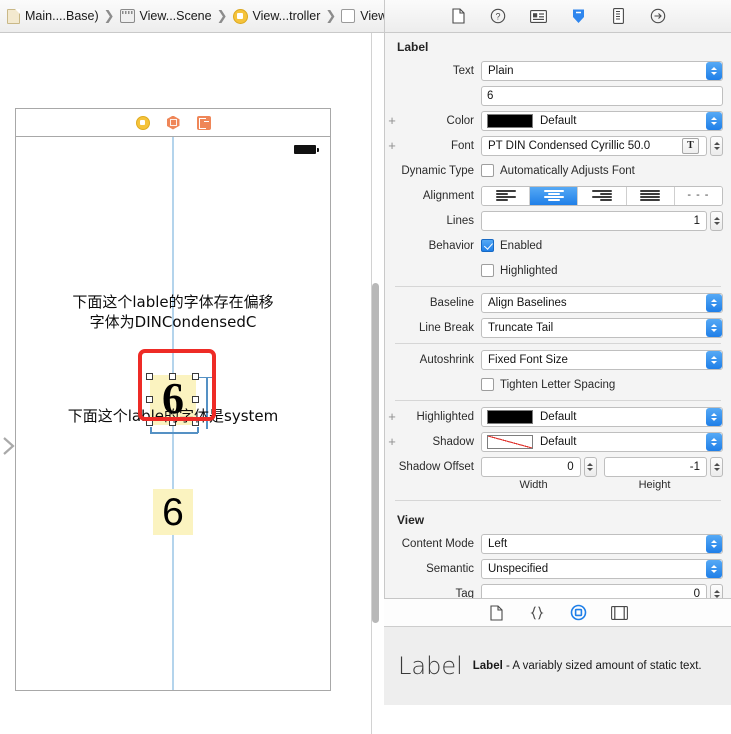  I want to click on font-row: + Font PT DIN Condensed Cyrillic 50.0 T, so click(558, 145).